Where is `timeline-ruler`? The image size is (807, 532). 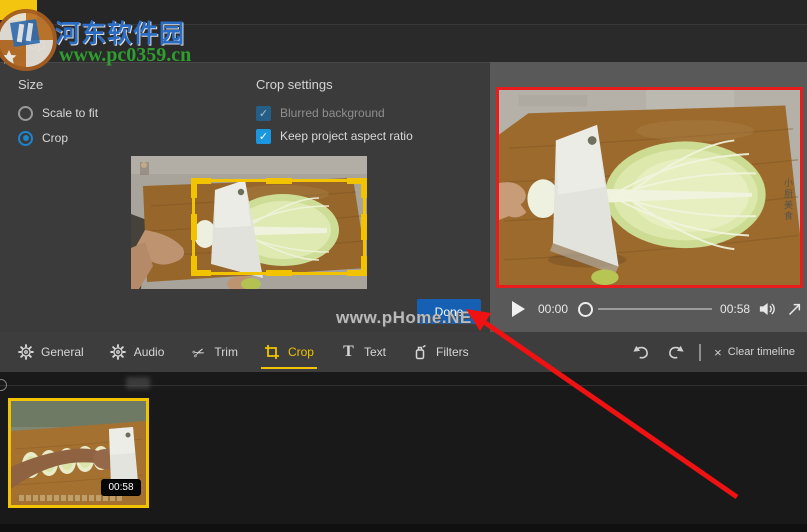
timeline-ruler is located at coordinates (403, 385).